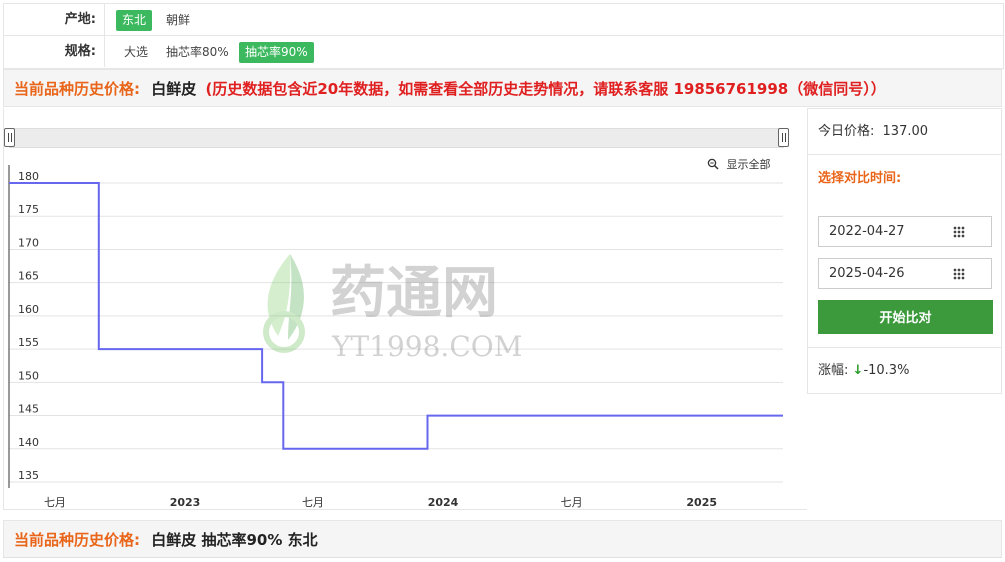 The image size is (1005, 562). I want to click on today-price-row: 今日价格: 137.00, so click(904, 132).